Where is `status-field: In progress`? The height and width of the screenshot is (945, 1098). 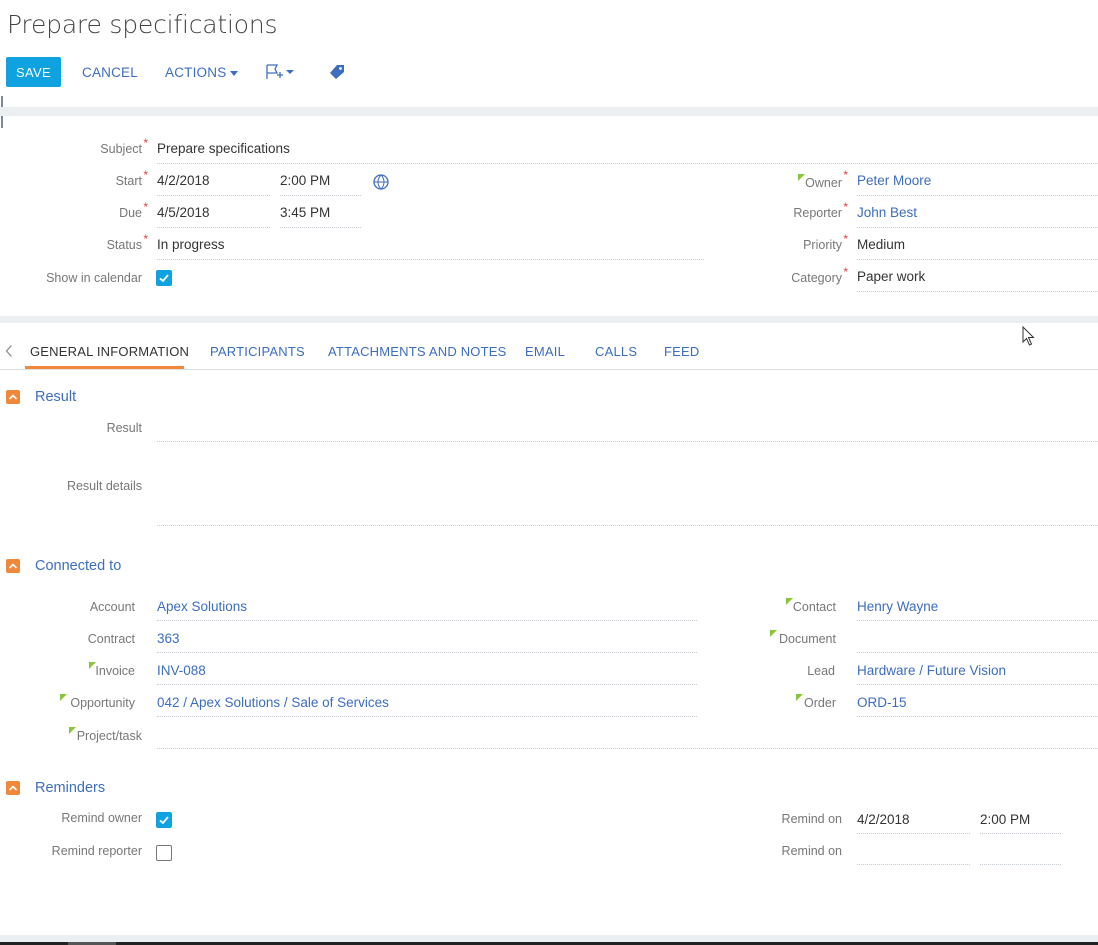
status-field: In progress is located at coordinates (430, 248).